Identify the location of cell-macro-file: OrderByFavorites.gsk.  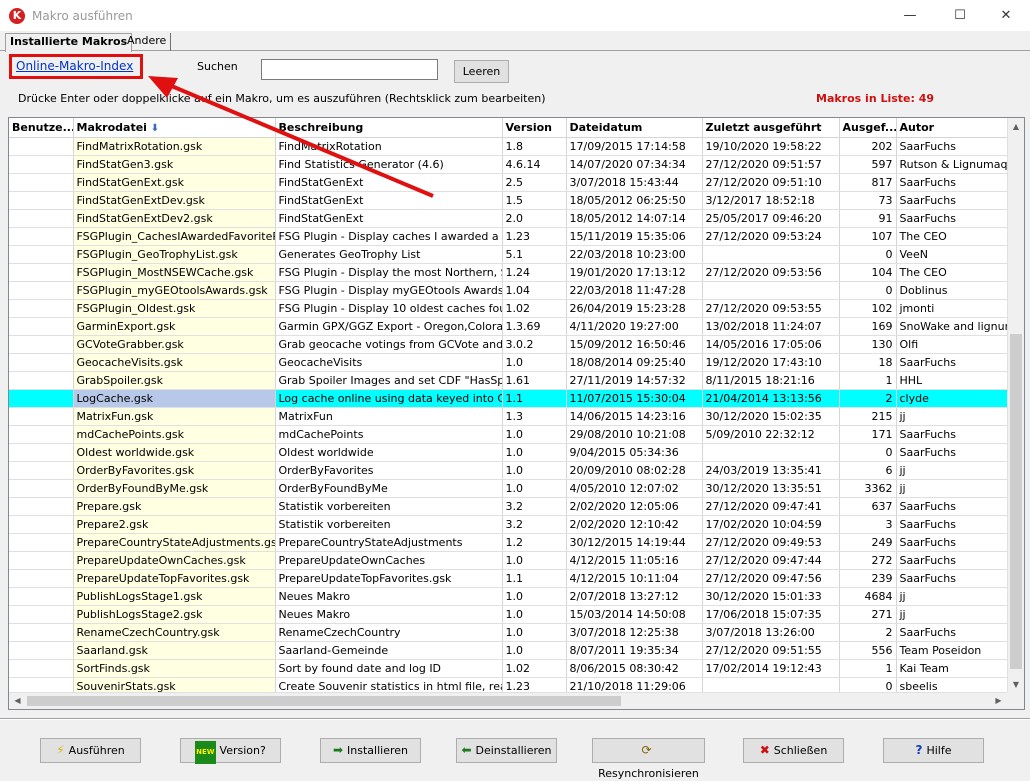
(174, 470).